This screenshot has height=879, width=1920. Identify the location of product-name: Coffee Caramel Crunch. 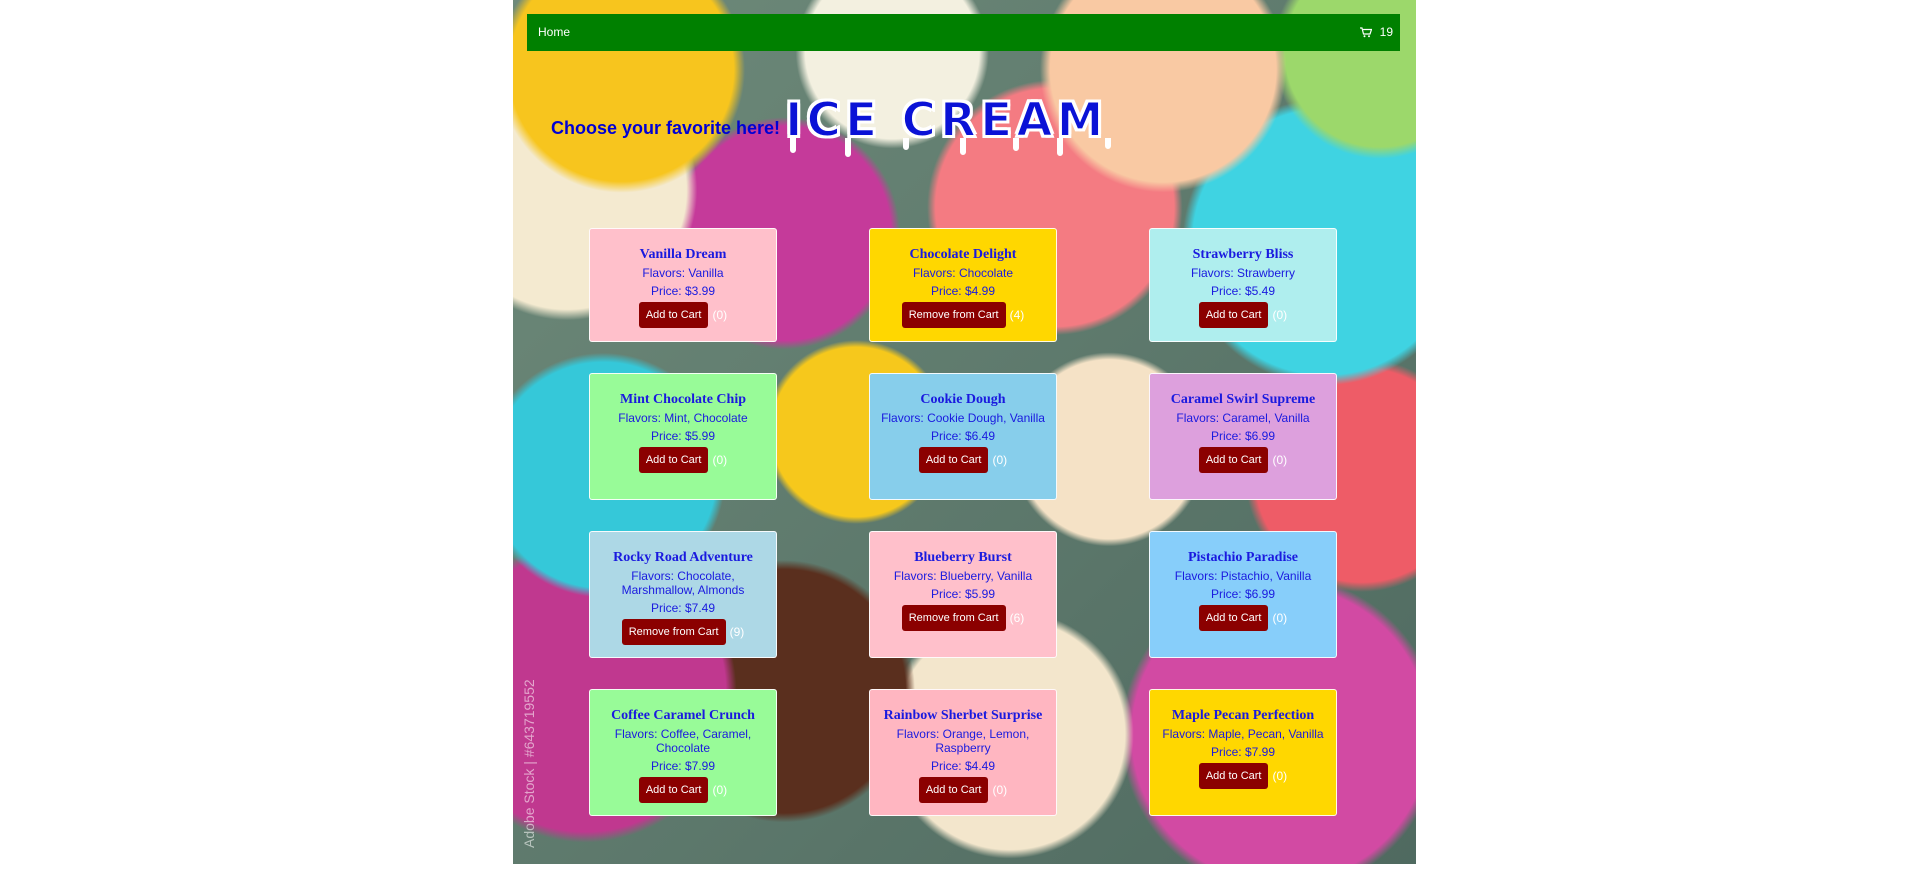
(683, 715).